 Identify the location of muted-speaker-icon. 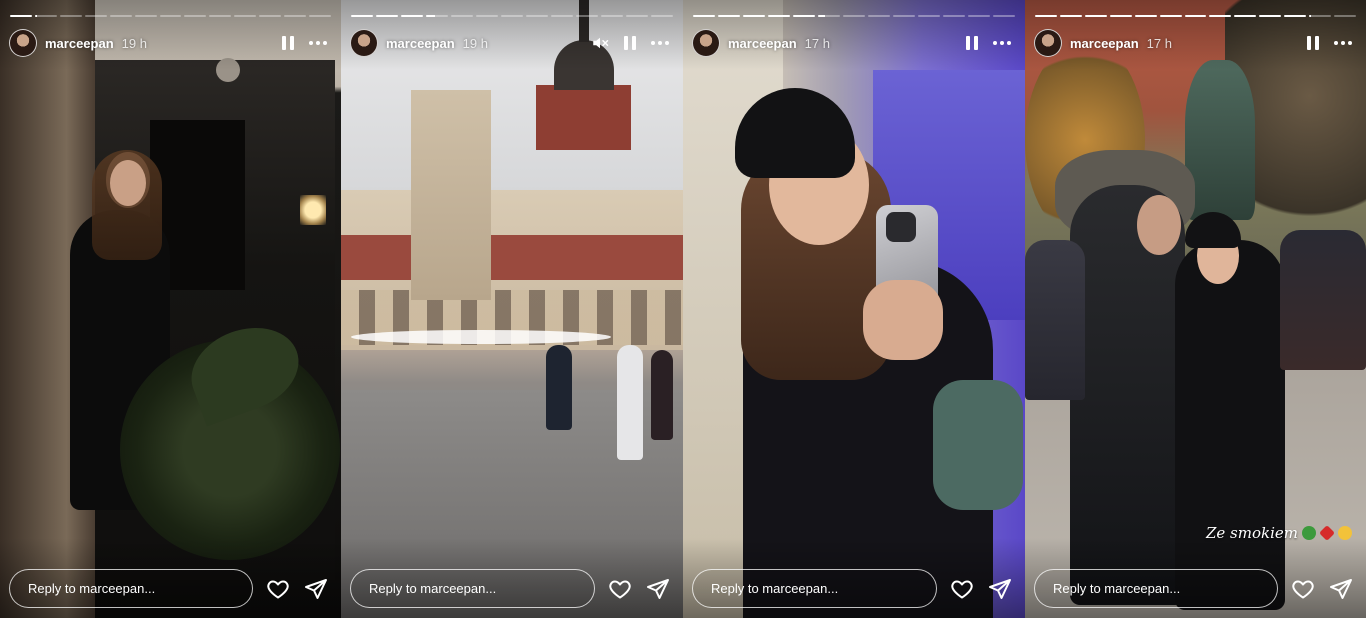
(601, 43).